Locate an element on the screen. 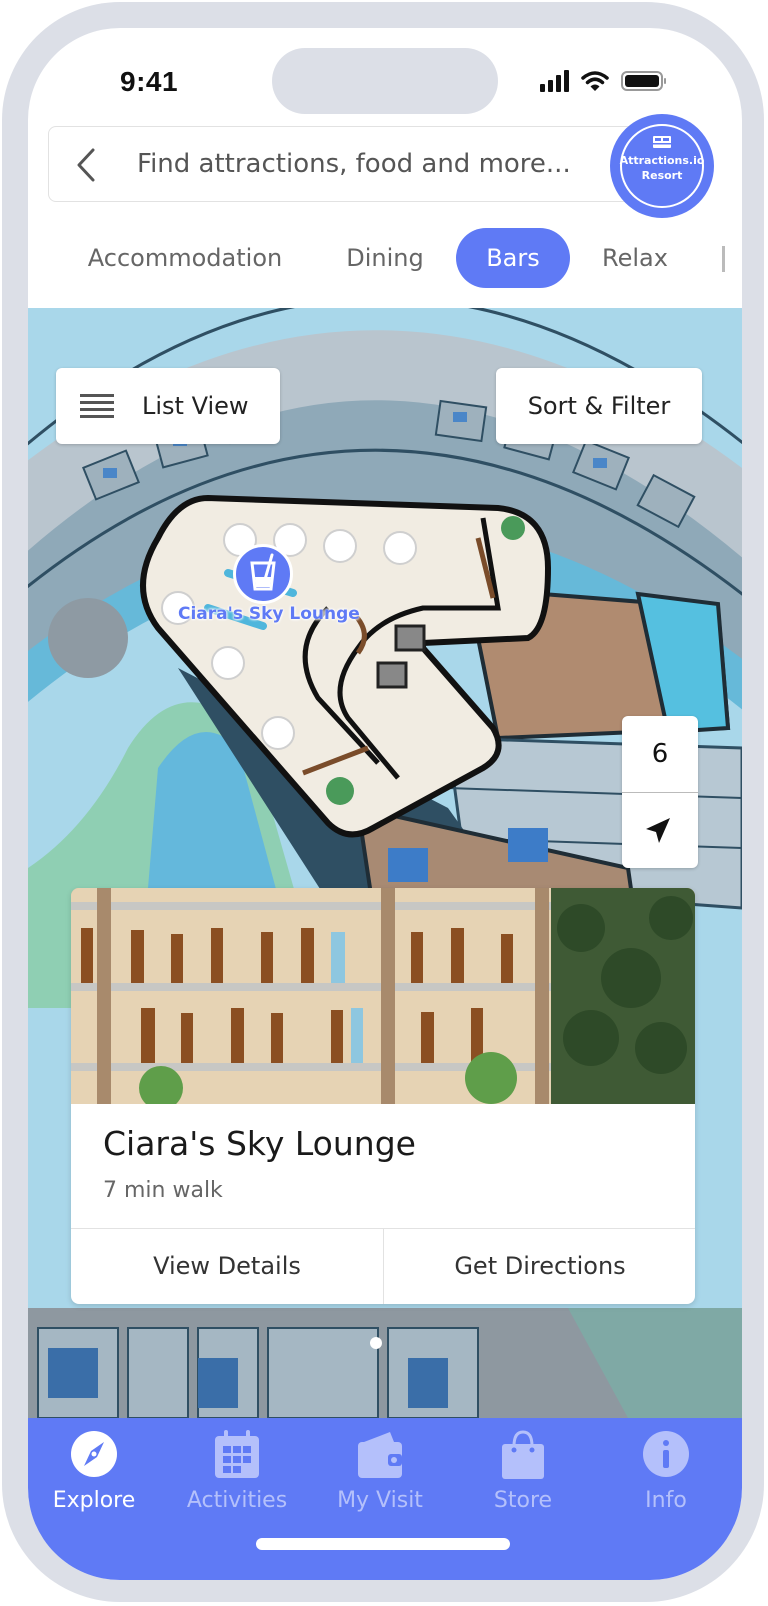 The image size is (768, 1606). sort-filter-label: Sort & Filter is located at coordinates (599, 406).